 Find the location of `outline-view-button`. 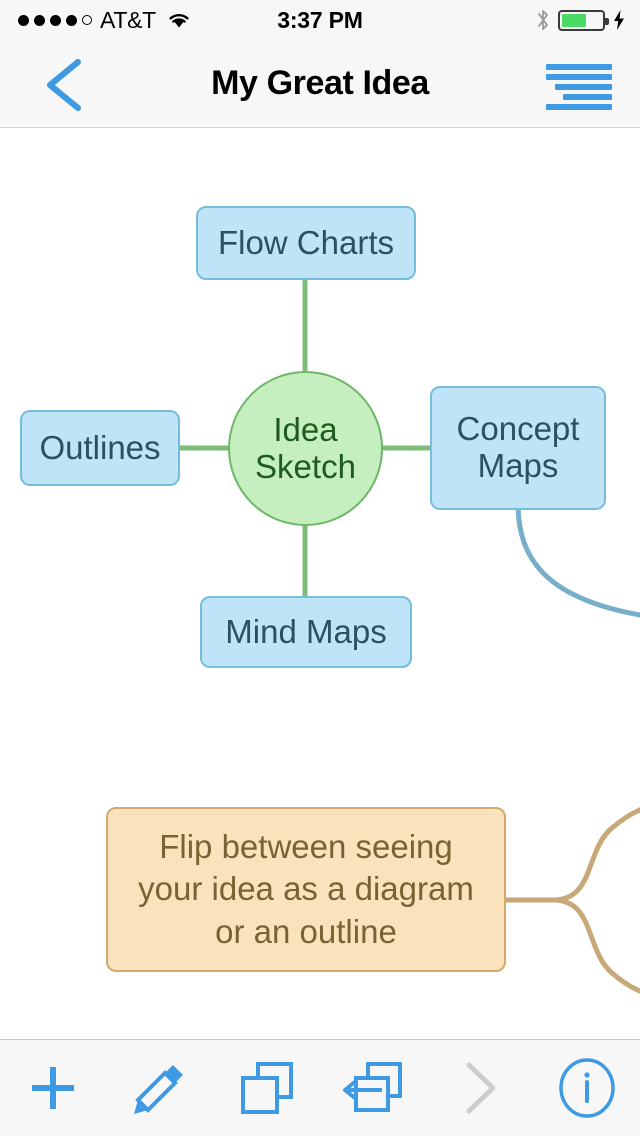

outline-view-button is located at coordinates (579, 87).